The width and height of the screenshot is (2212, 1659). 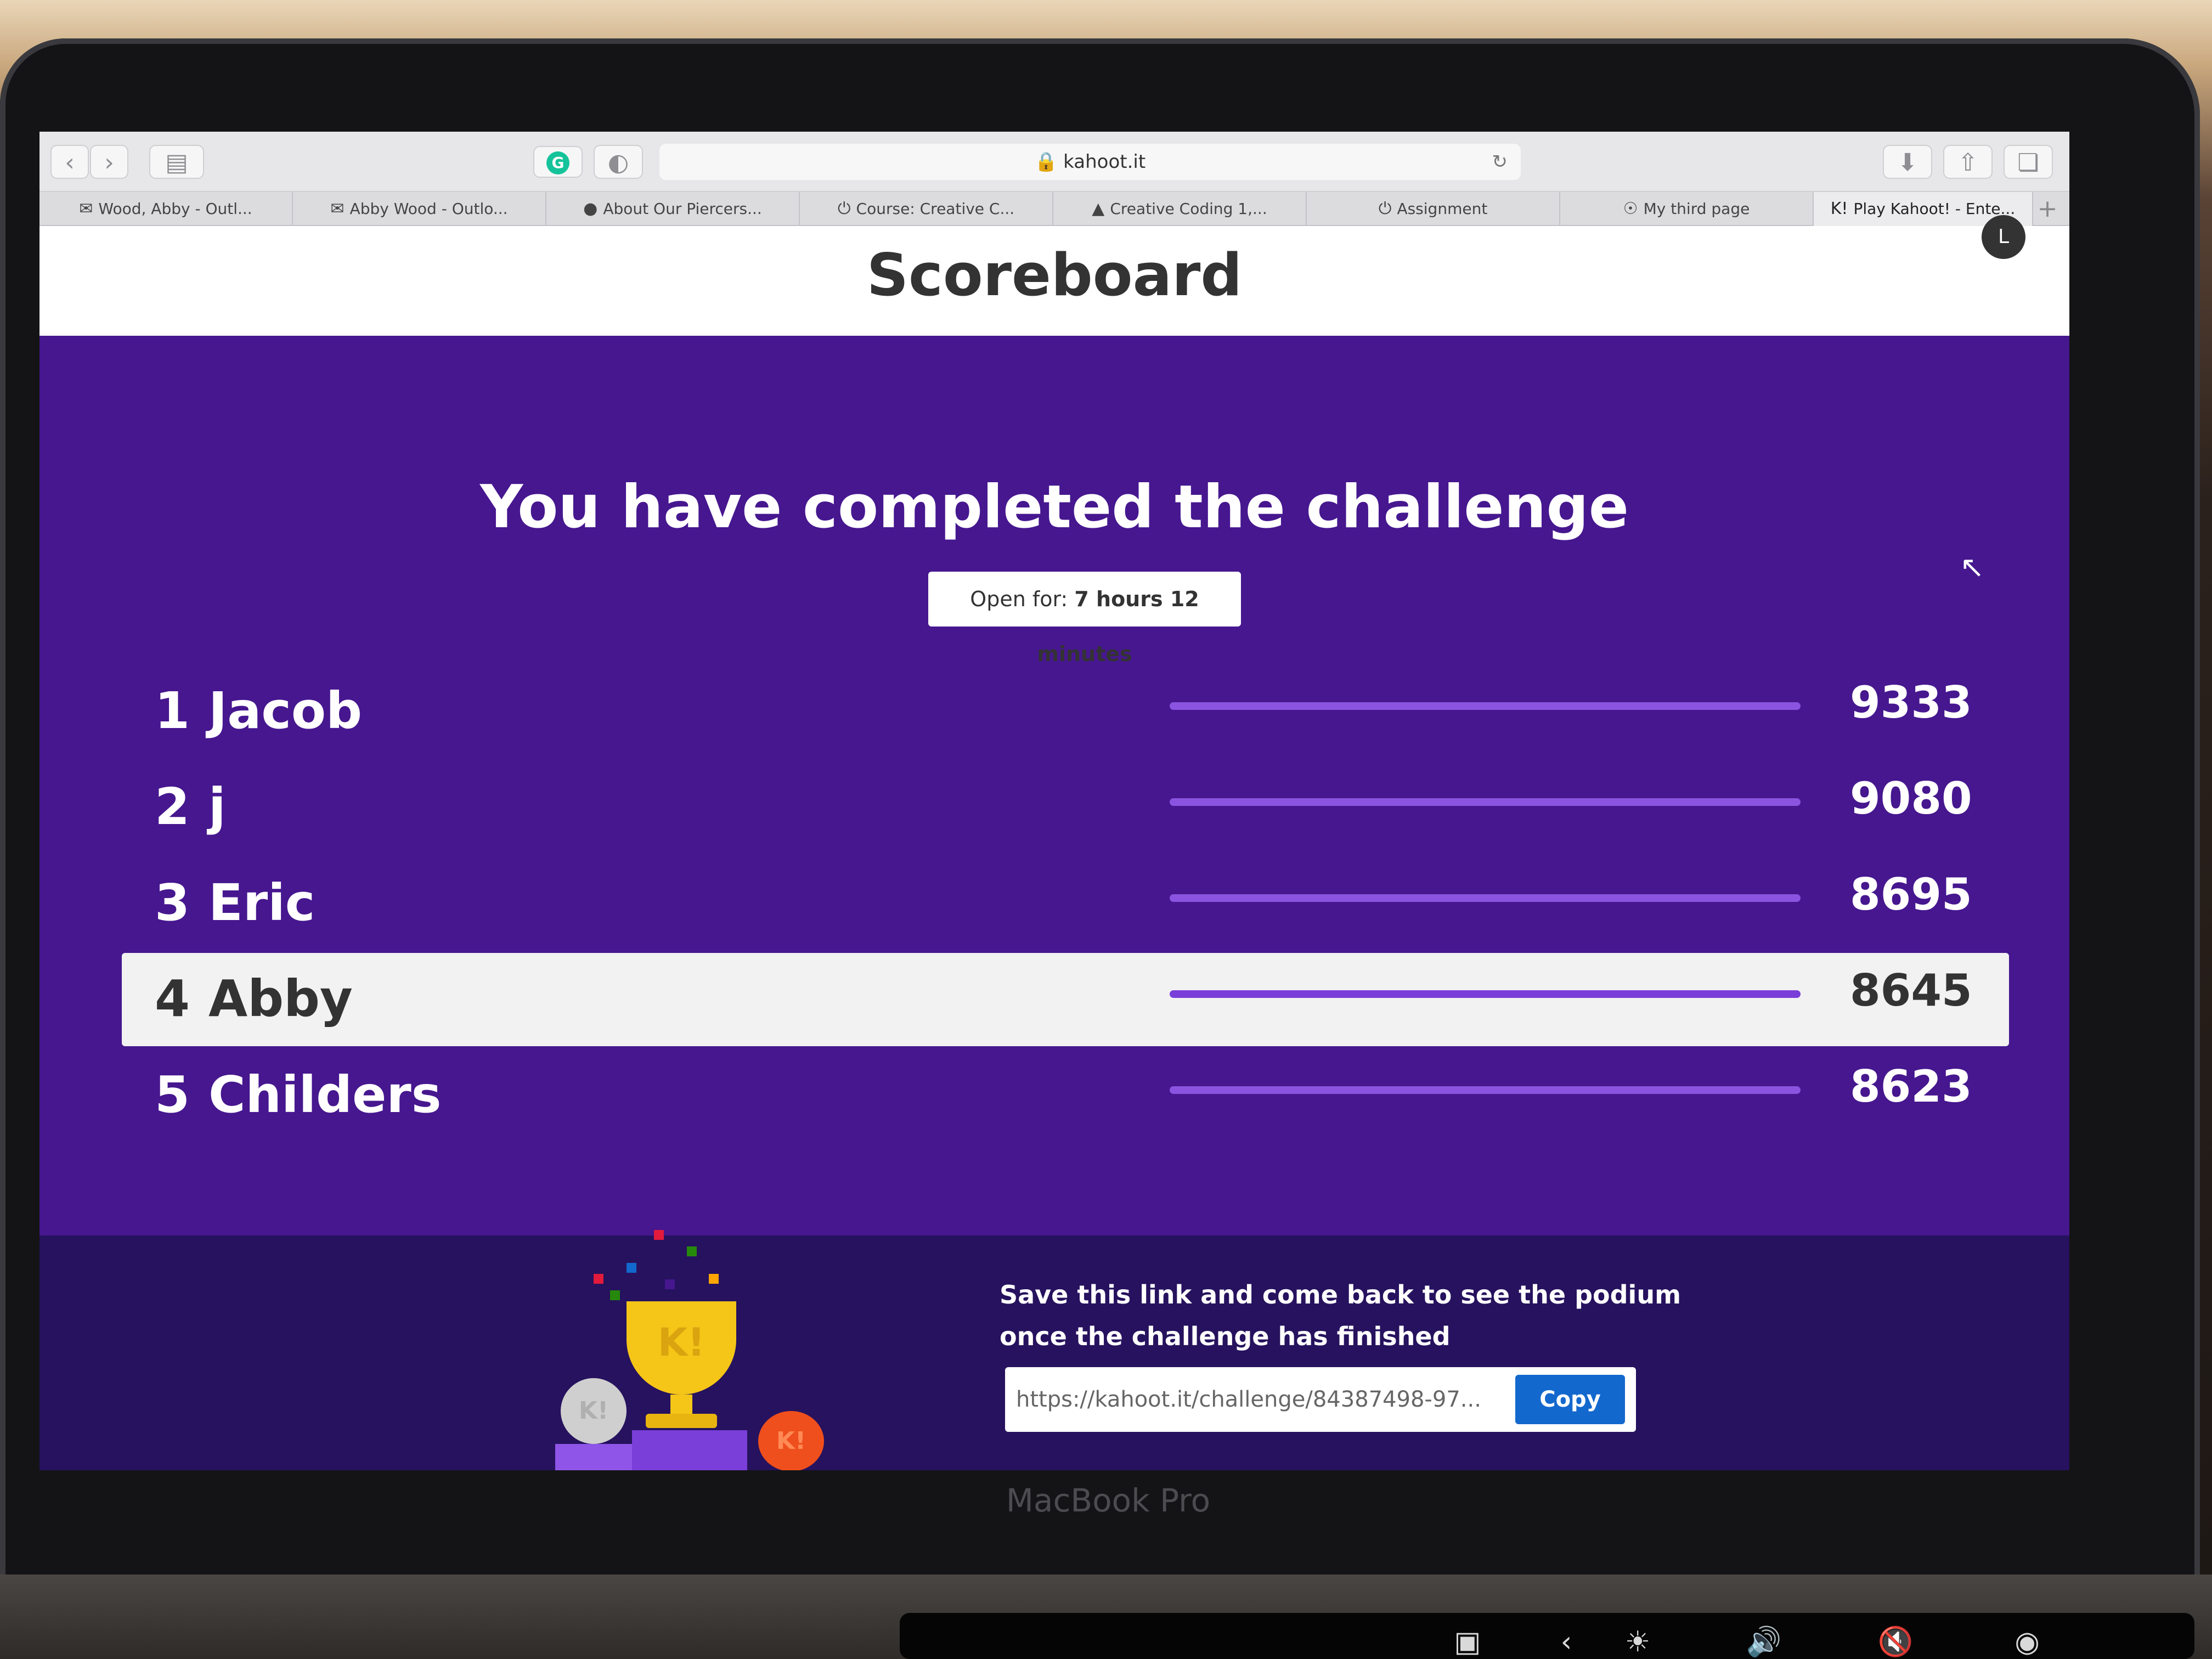 What do you see at coordinates (1434, 209) in the screenshot?
I see `browser-tab: ⏻ Assignment` at bounding box center [1434, 209].